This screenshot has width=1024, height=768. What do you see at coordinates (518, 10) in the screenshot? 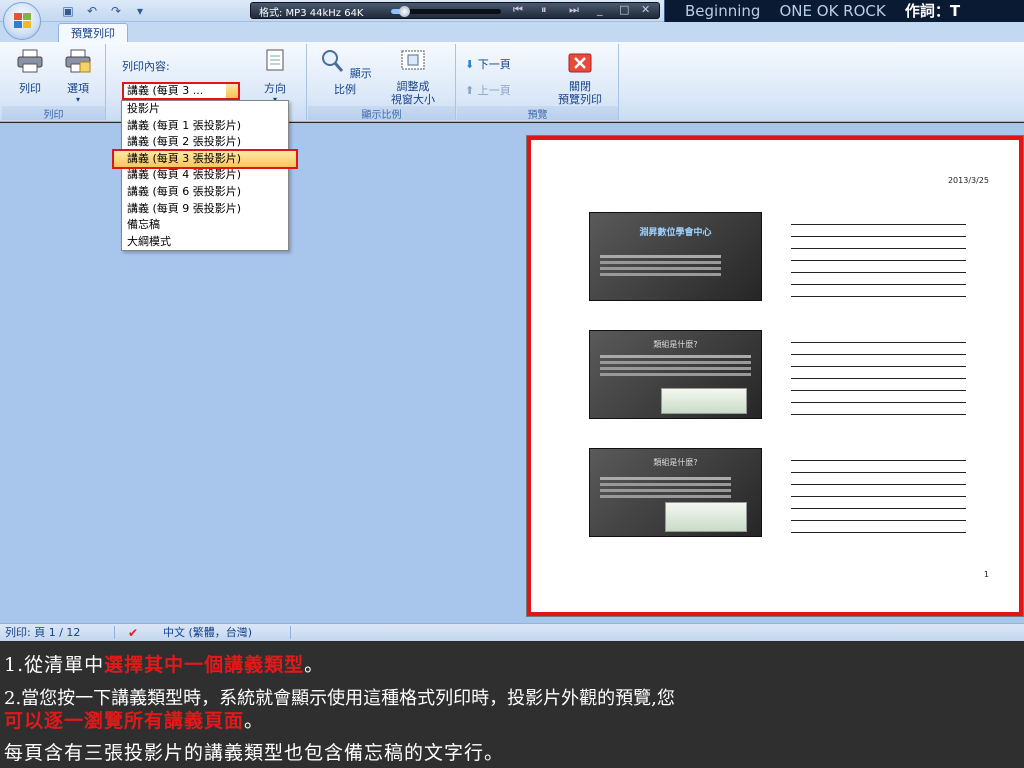
I see `previous-track-icon: ⏮` at bounding box center [518, 10].